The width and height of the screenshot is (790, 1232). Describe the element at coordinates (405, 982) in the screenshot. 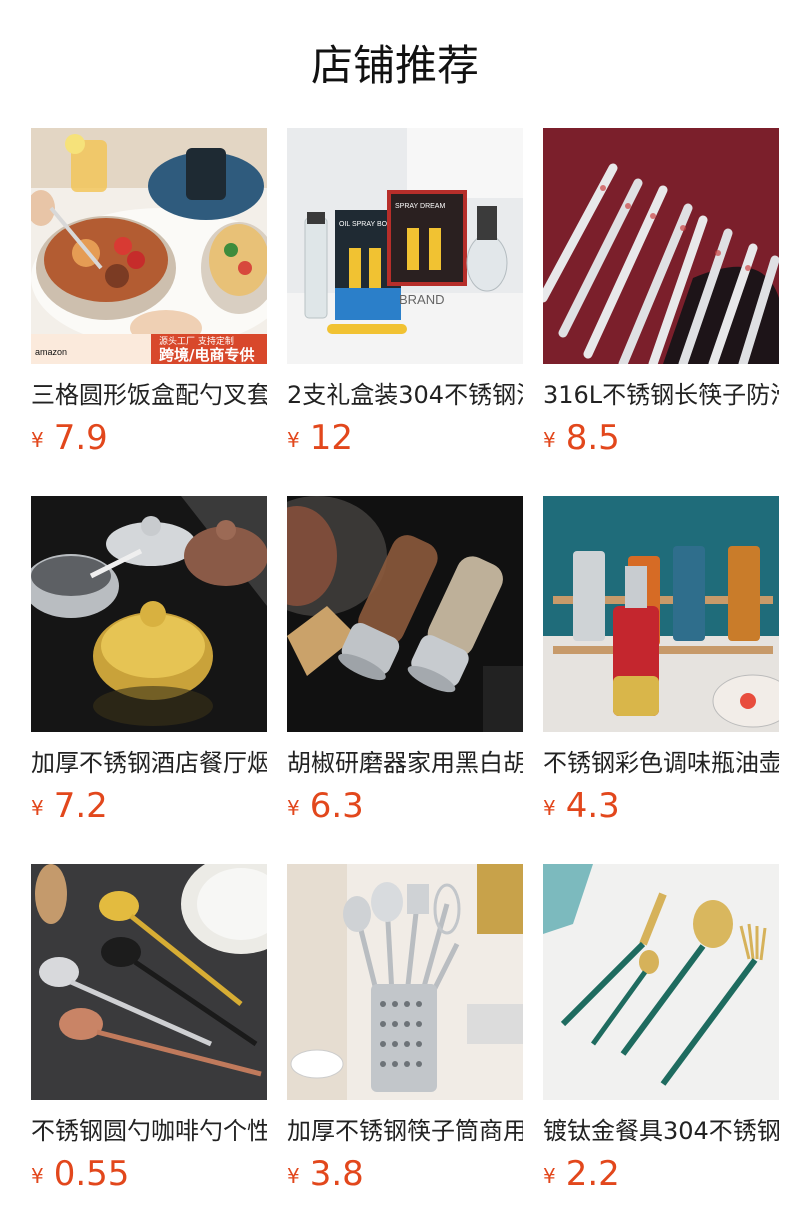

I see `utensil-holder-image` at that location.